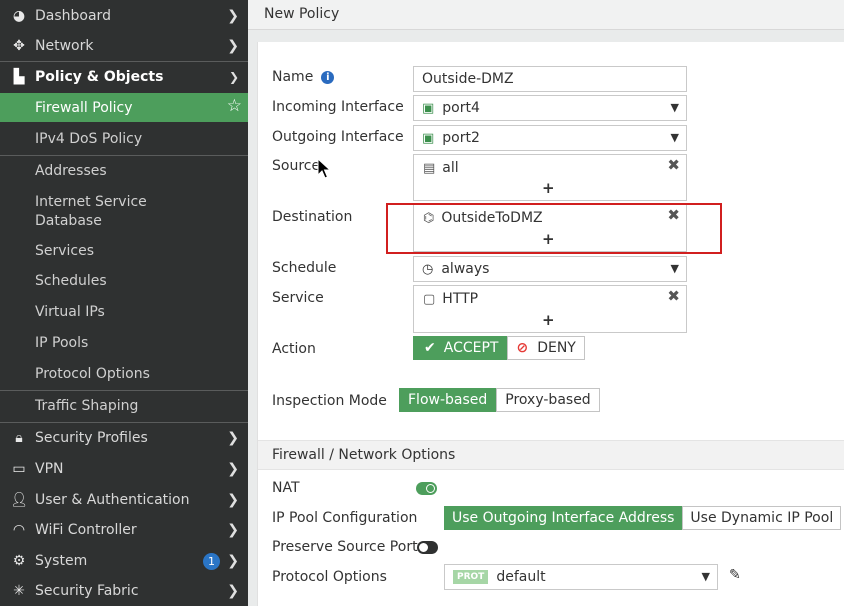 The height and width of the screenshot is (606, 844). Describe the element at coordinates (450, 168) in the screenshot. I see `source-value: all` at that location.